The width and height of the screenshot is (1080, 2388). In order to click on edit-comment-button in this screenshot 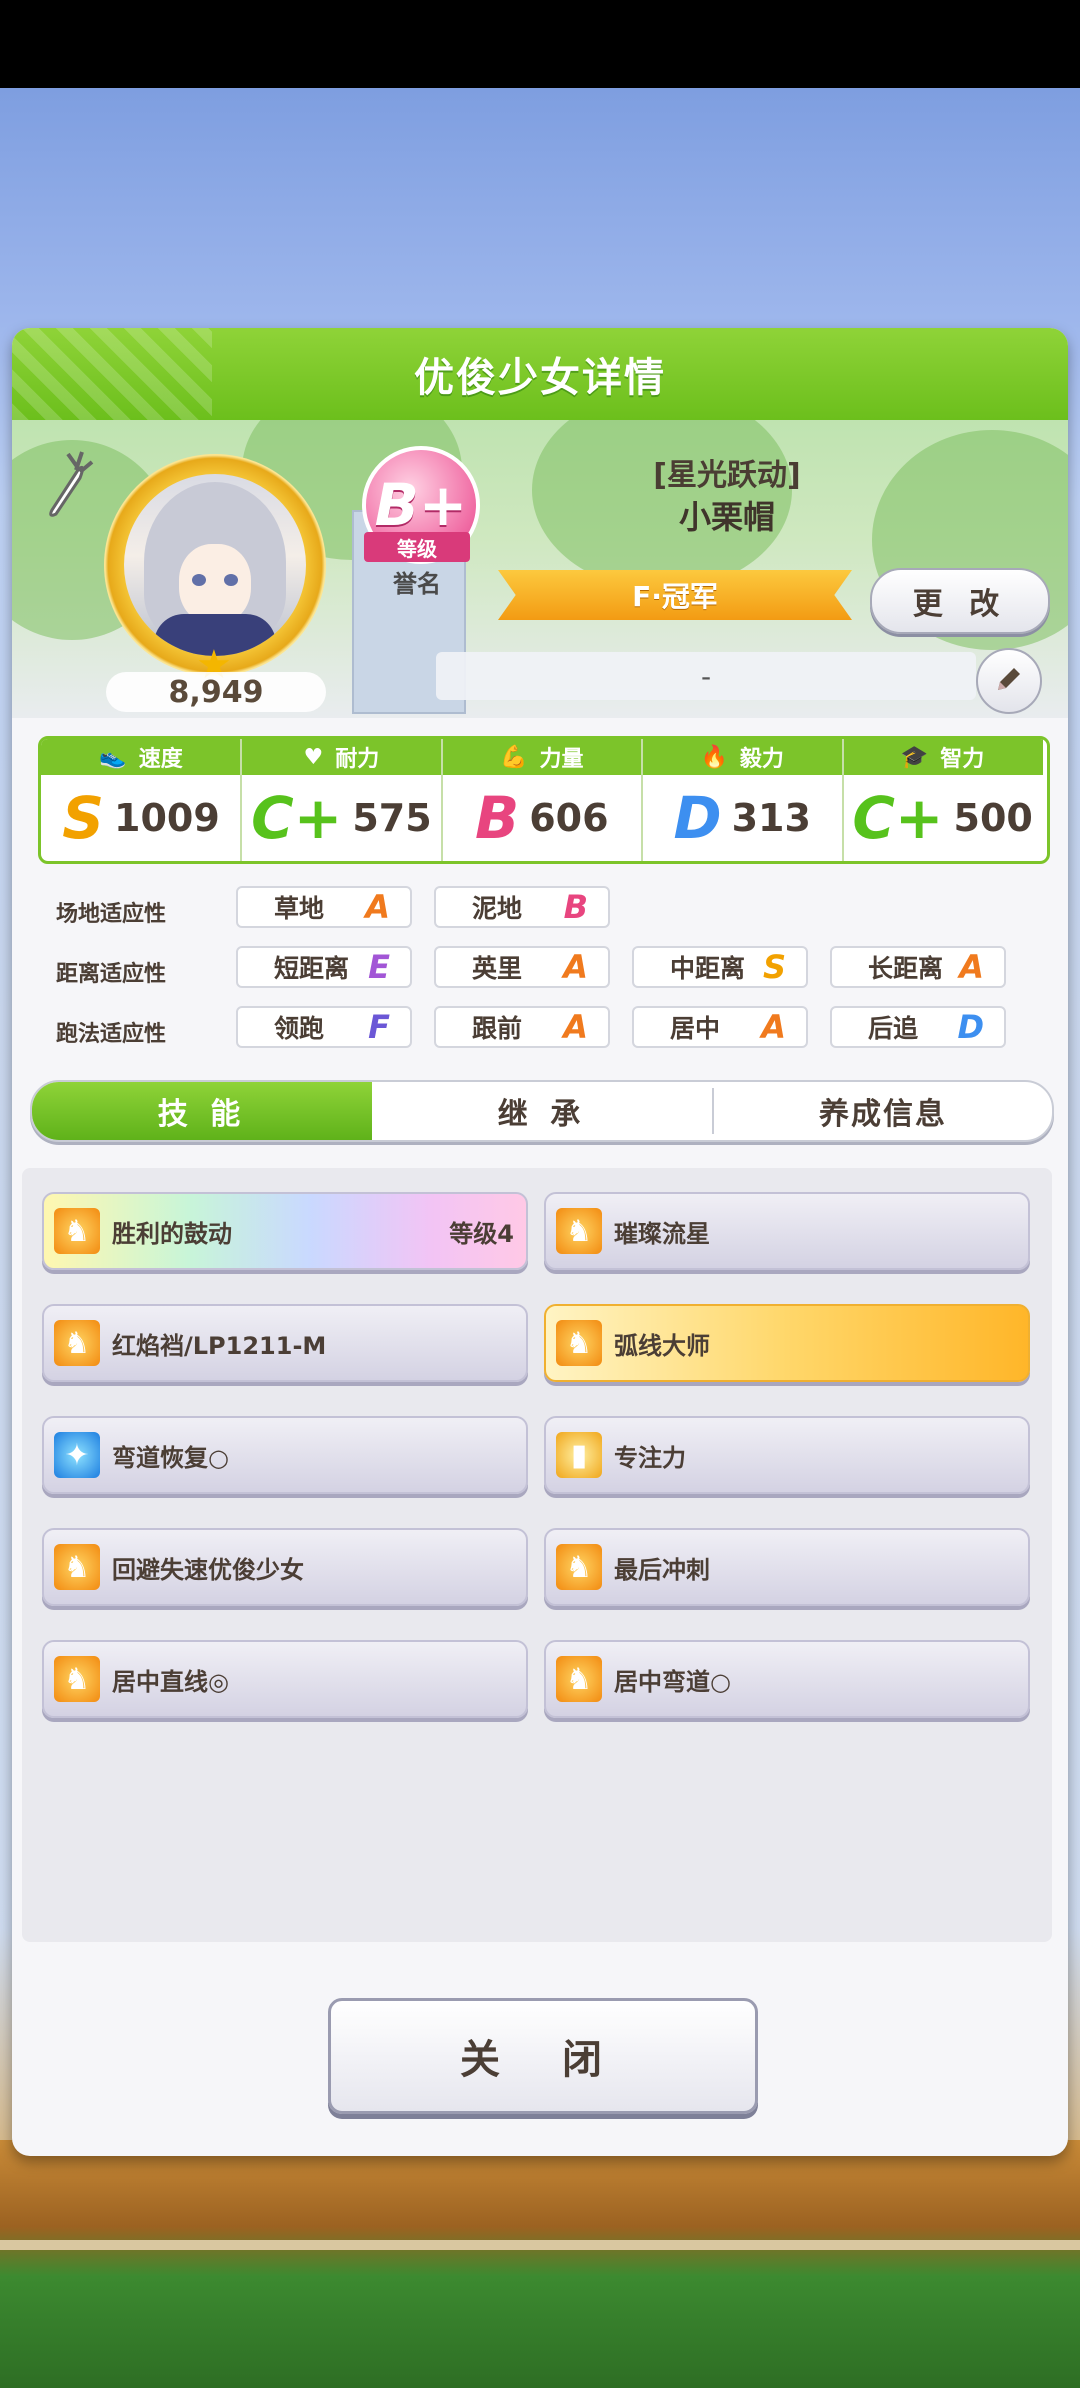, I will do `click(1009, 681)`.